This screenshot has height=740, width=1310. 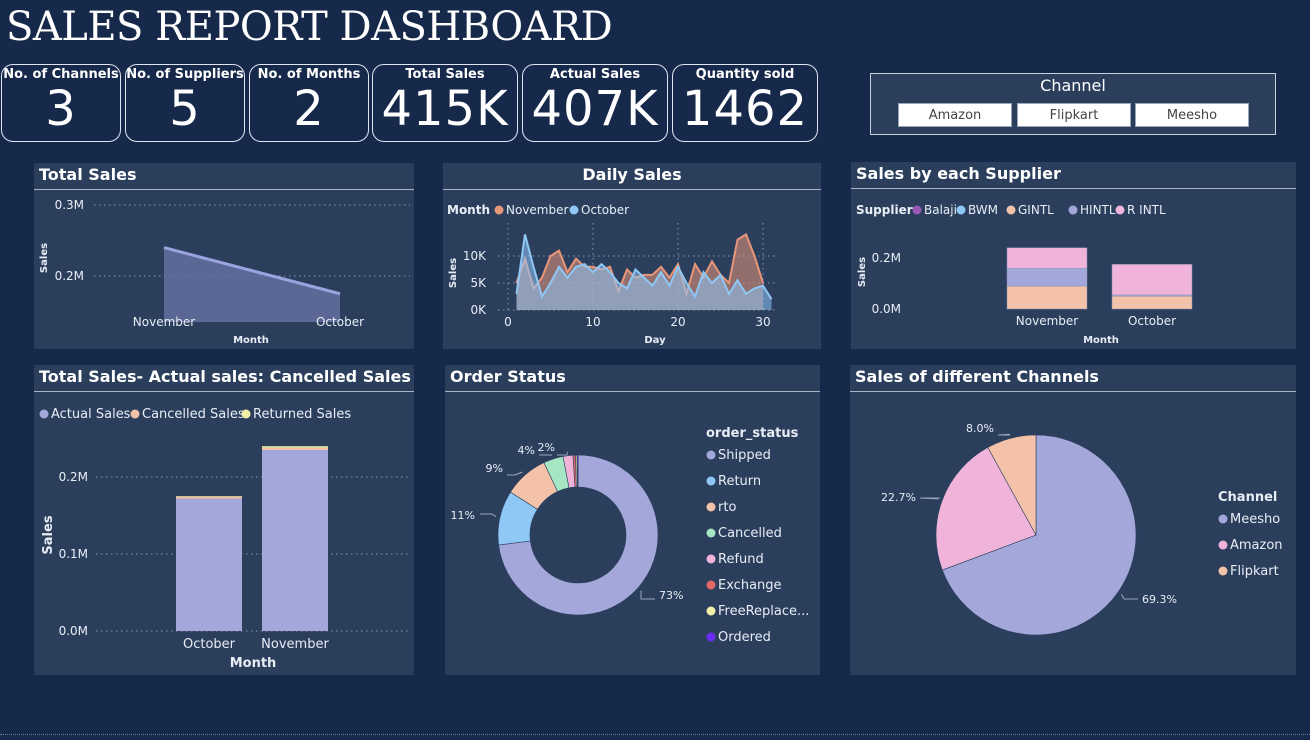 I want to click on kpi-card-months: No. of Months 2, so click(x=309, y=103).